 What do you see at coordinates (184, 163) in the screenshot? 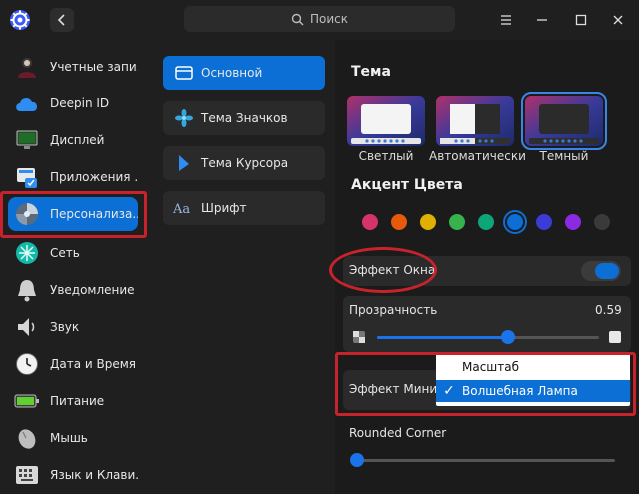
I see `cursor-icon` at bounding box center [184, 163].